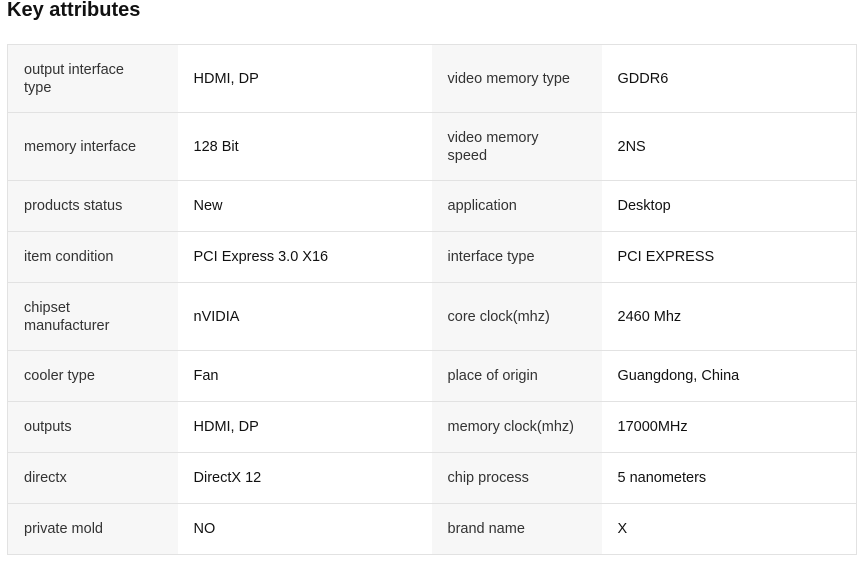 The width and height of the screenshot is (865, 581). Describe the element at coordinates (92, 529) in the screenshot. I see `attribute-key: private mold` at that location.